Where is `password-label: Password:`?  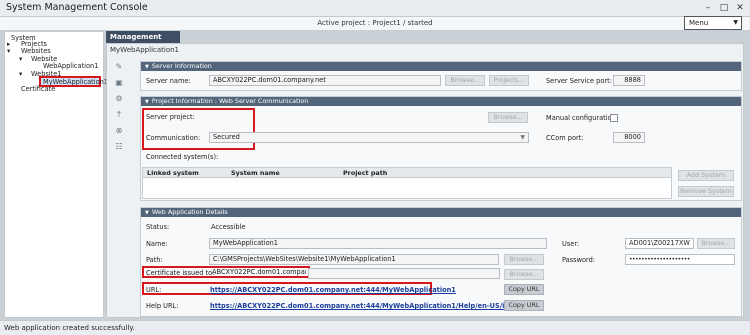
password-label: Password: is located at coordinates (579, 260).